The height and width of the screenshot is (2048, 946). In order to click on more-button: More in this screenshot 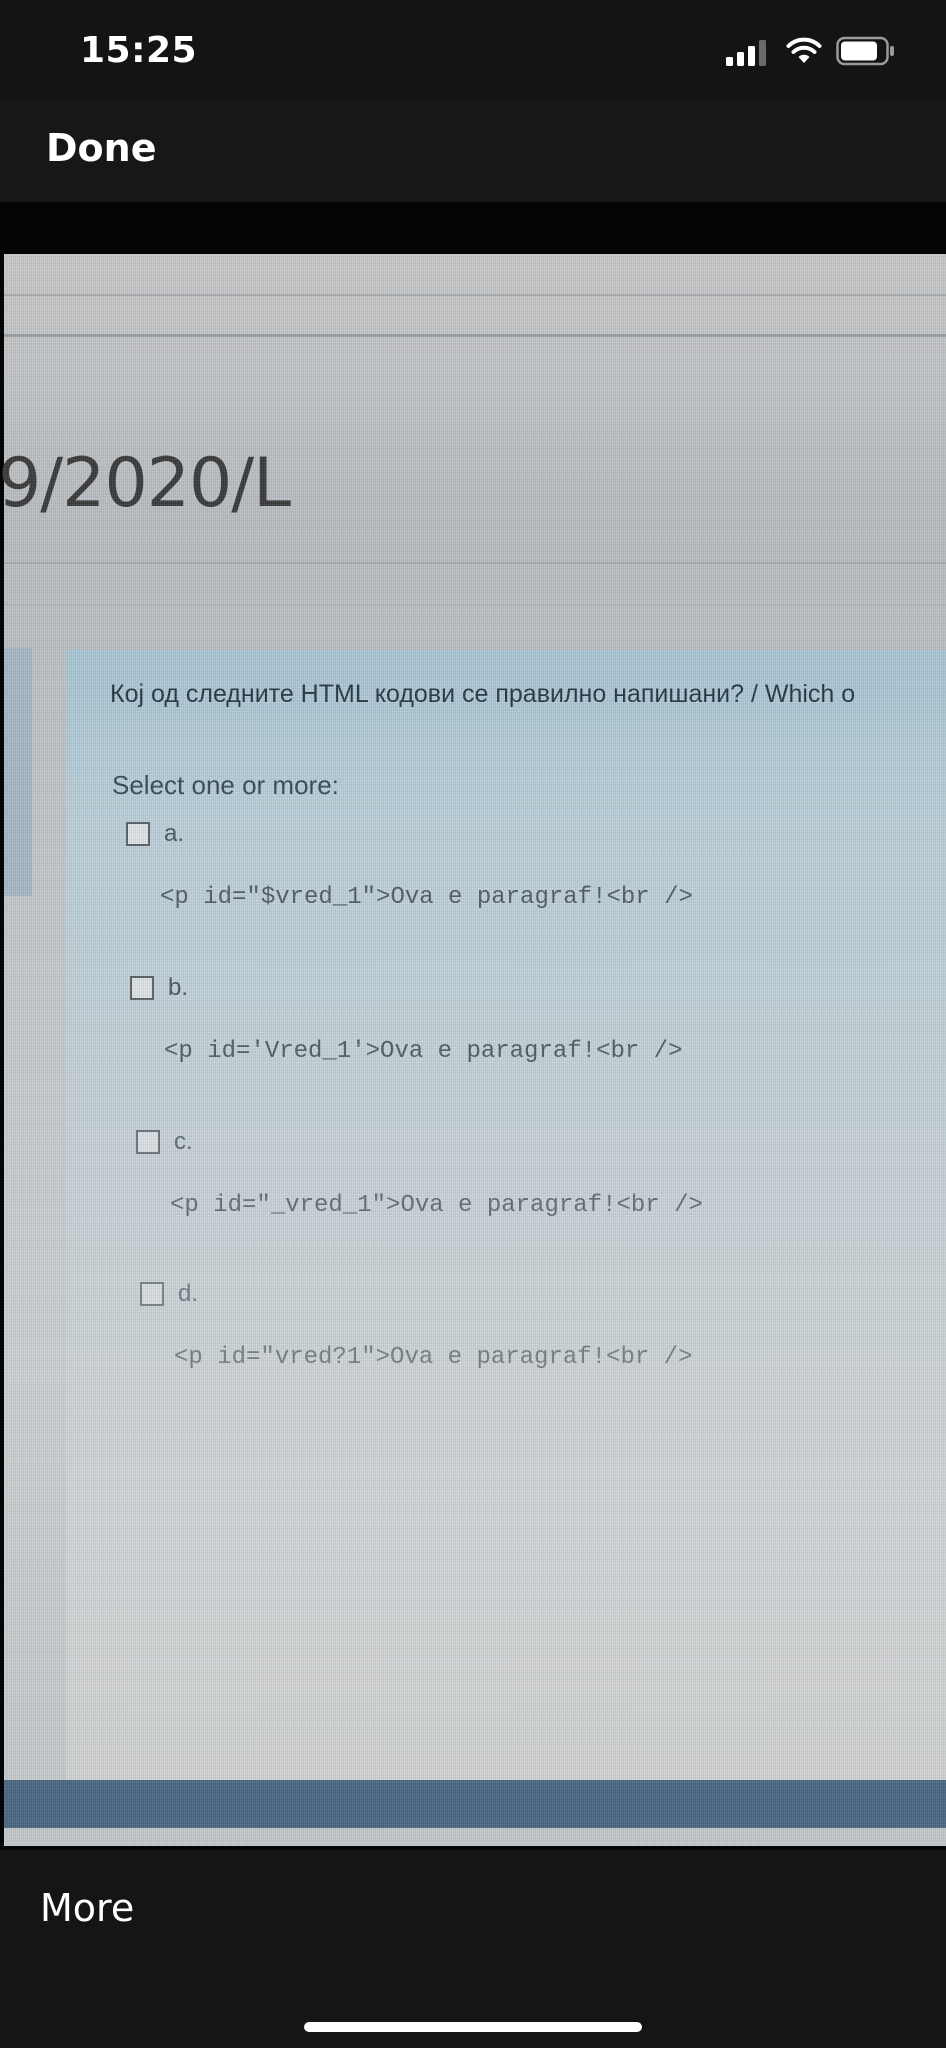, I will do `click(87, 1908)`.